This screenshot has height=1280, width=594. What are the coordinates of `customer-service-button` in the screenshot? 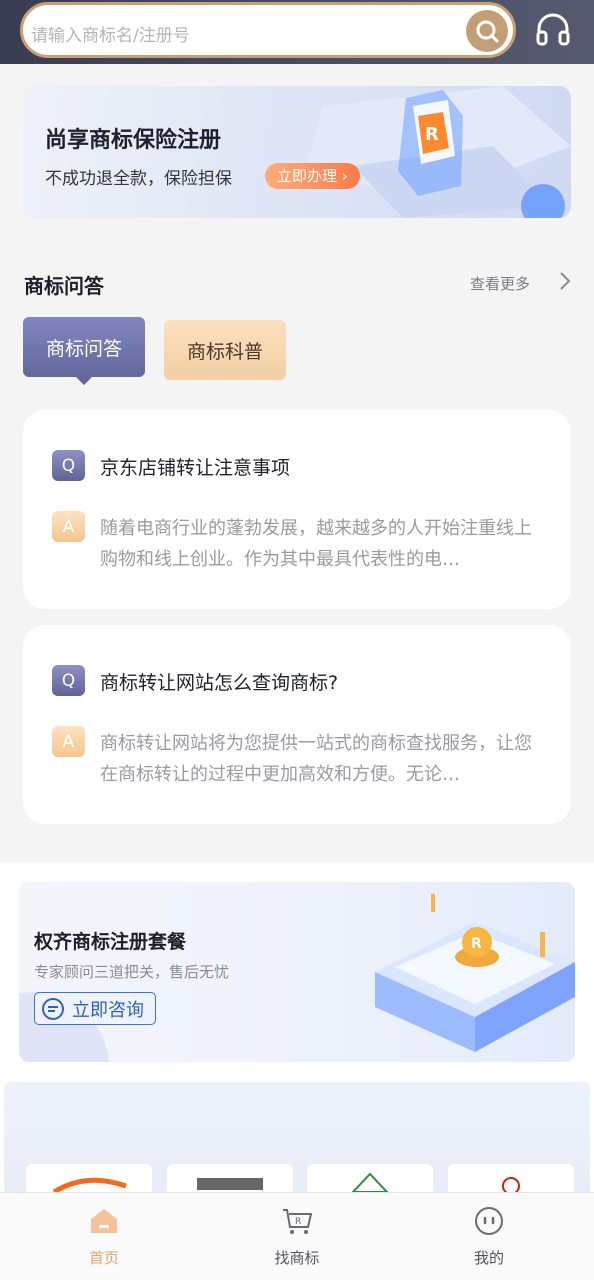 It's located at (553, 30).